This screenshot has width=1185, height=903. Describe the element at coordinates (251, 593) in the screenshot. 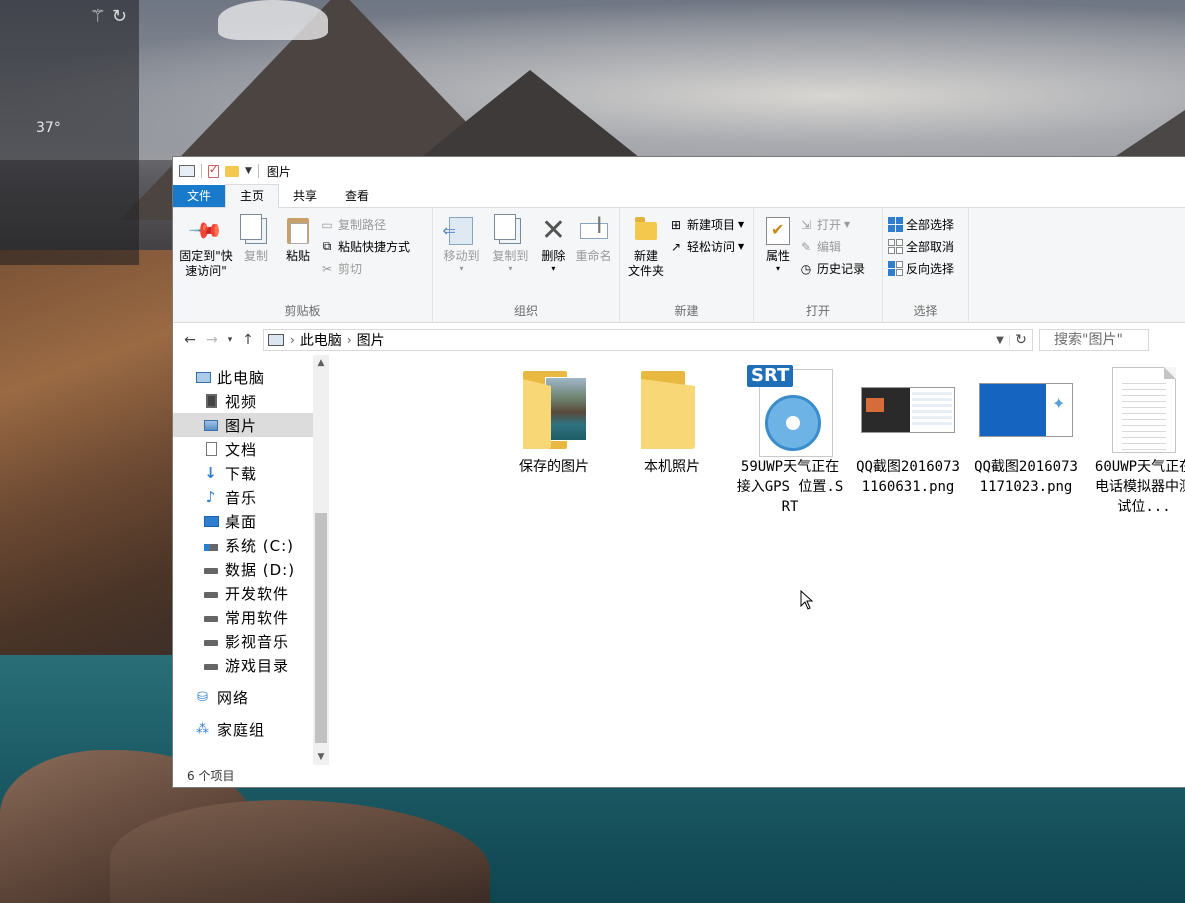

I see `nav-item-dev-software: 开发软件` at that location.